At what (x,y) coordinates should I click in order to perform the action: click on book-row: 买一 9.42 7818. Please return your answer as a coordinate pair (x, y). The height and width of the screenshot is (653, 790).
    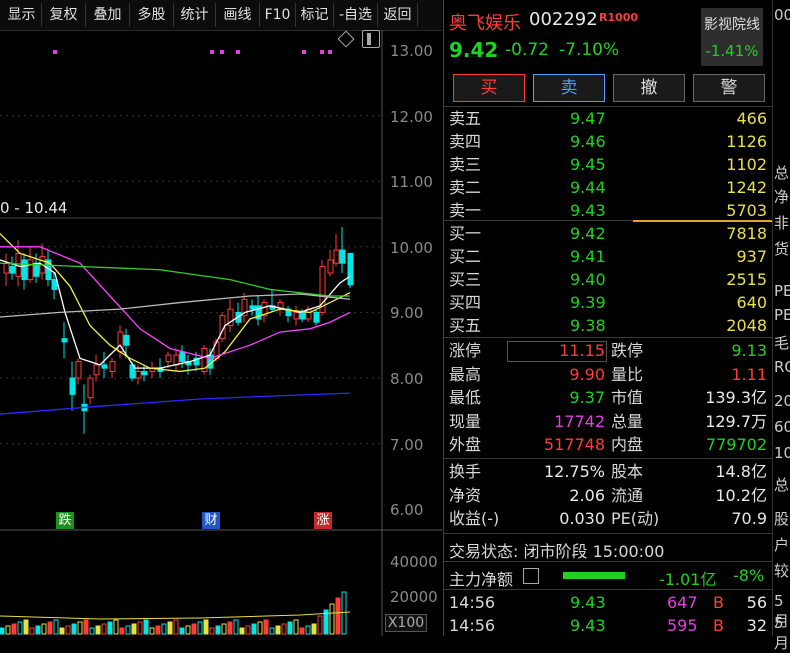
    Looking at the image, I should click on (608, 233).